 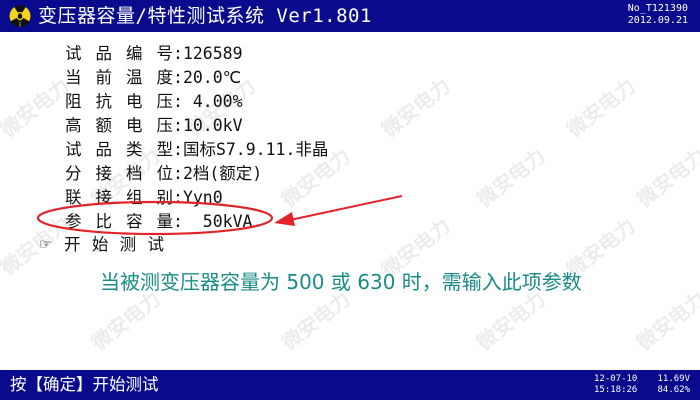 I want to click on param-value-impedance-voltage: 4.00%, so click(x=212, y=101).